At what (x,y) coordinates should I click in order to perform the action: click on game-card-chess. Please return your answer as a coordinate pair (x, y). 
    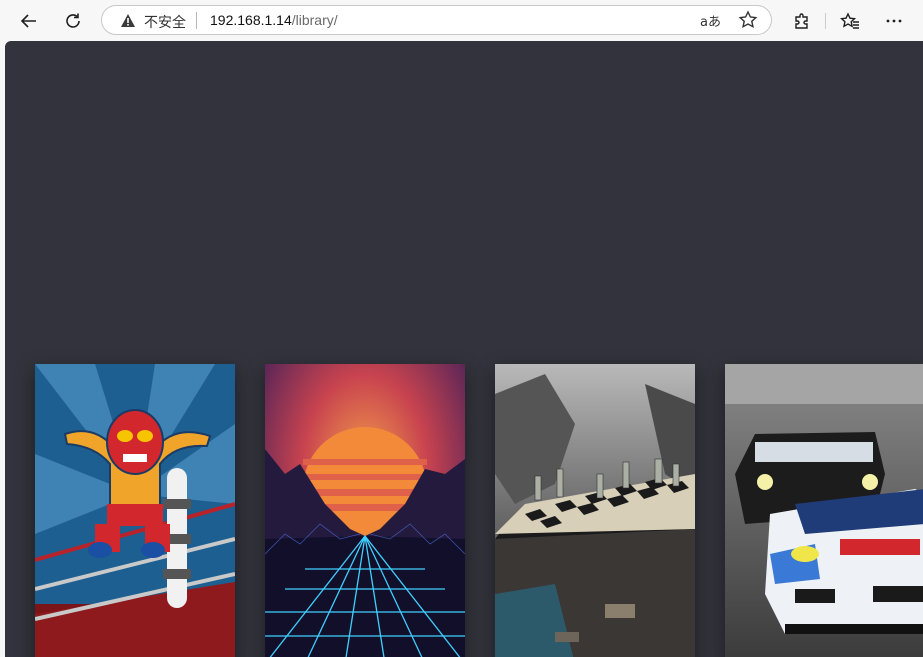
    Looking at the image, I should click on (595, 510).